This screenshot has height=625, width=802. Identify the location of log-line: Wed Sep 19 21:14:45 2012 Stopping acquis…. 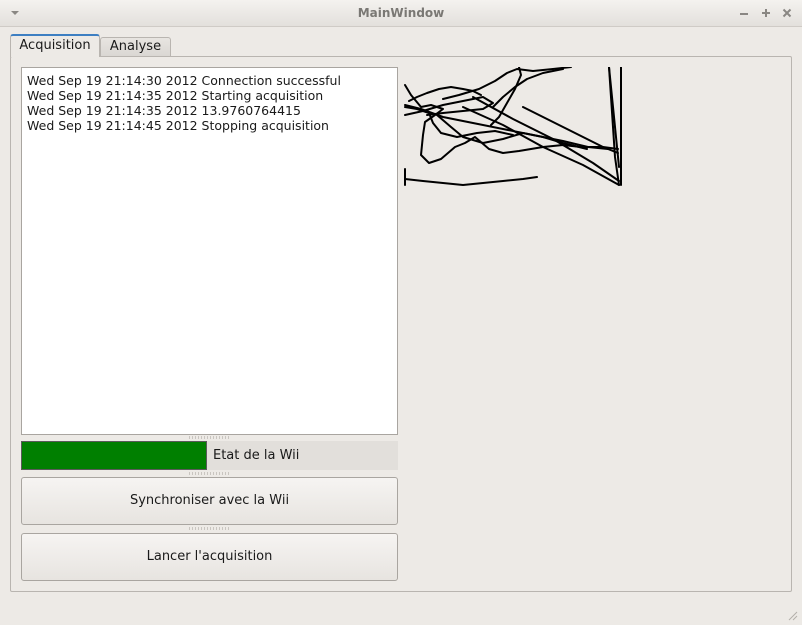
(178, 125).